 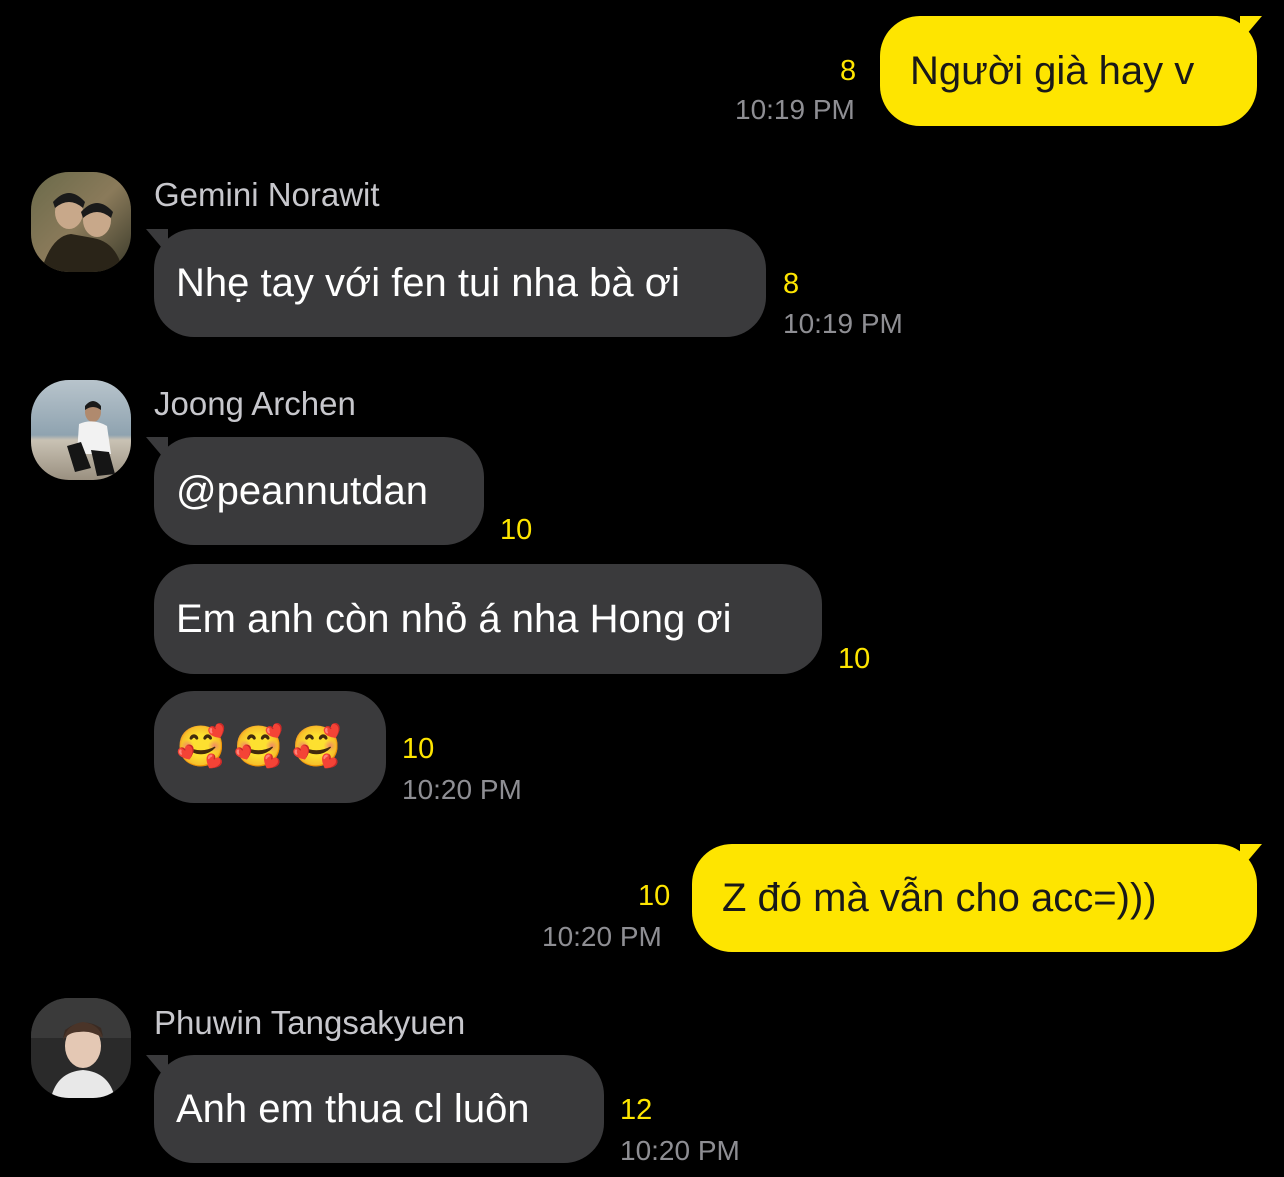 What do you see at coordinates (267, 194) in the screenshot?
I see `sender-name: Gemini Norawit` at bounding box center [267, 194].